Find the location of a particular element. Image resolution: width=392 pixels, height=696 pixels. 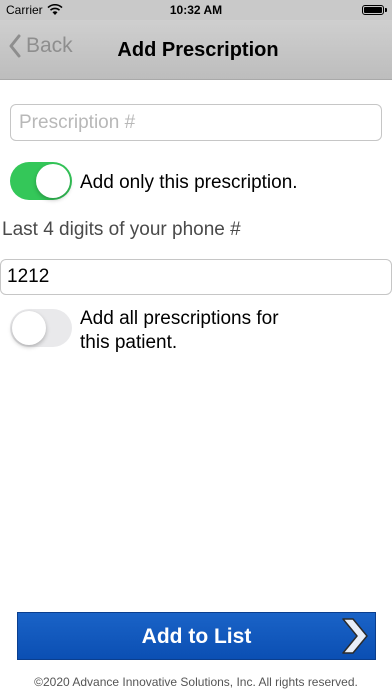

add-all-label: Add all prescriptions for this patient. is located at coordinates (179, 331).